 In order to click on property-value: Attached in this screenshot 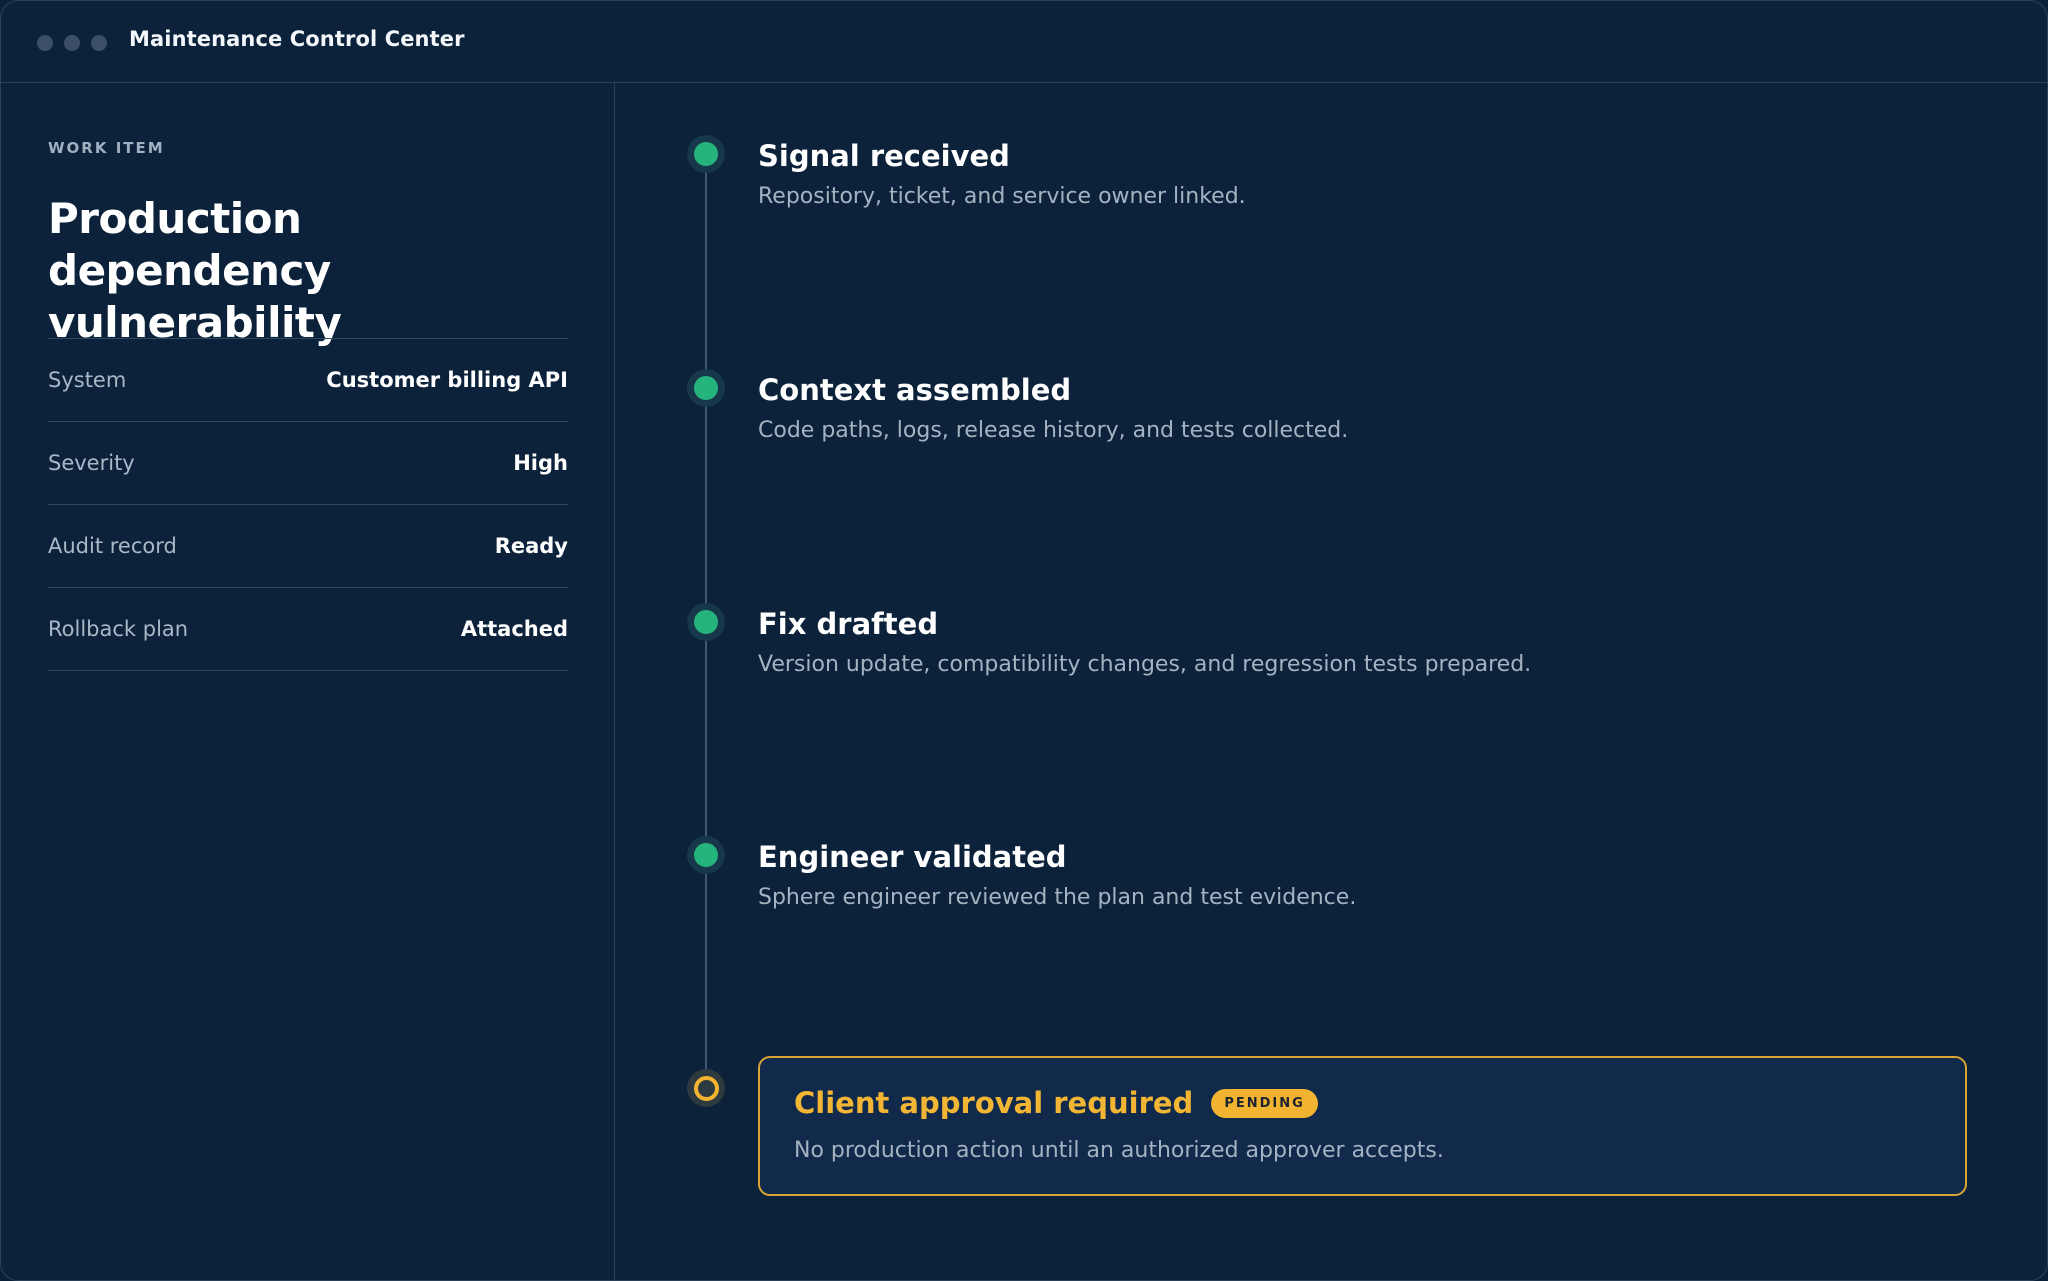, I will do `click(514, 629)`.